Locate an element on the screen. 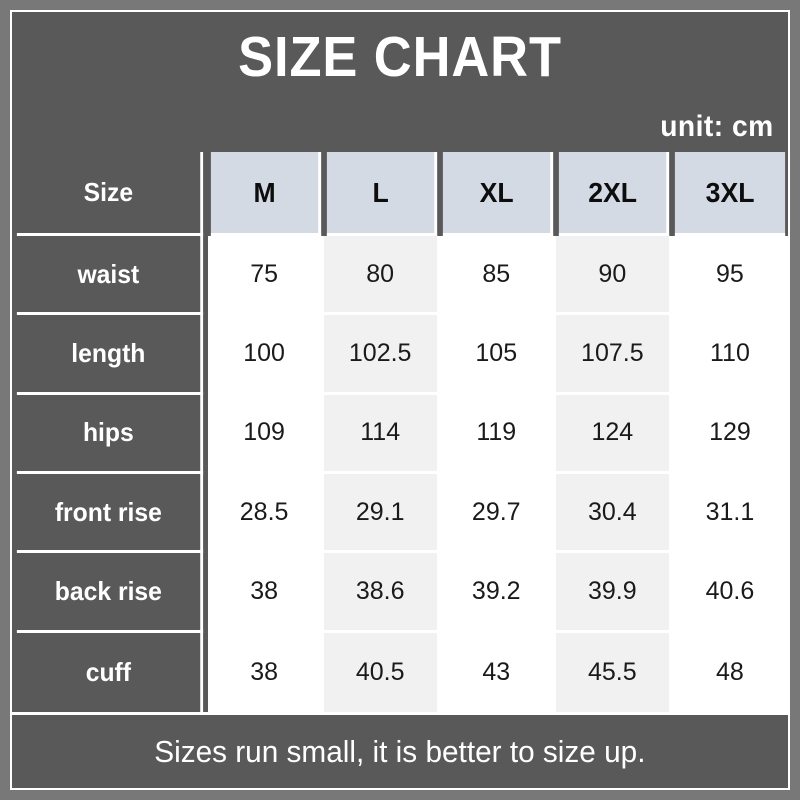 This screenshot has height=800, width=800. table-row: back rise 38 38.6 39.2 39.9 40.6 is located at coordinates (400, 593).